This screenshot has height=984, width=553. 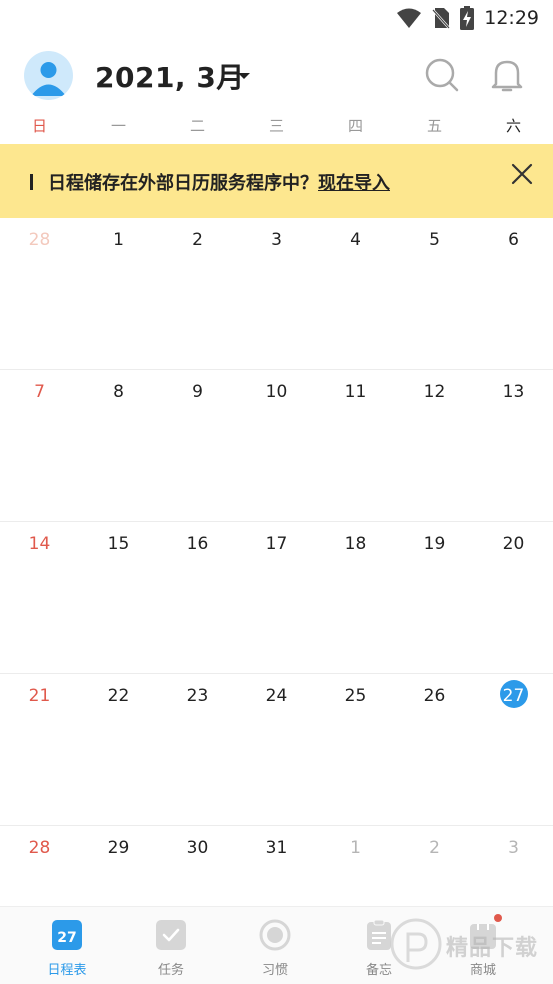 I want to click on weekday-label: 日, so click(x=39, y=126).